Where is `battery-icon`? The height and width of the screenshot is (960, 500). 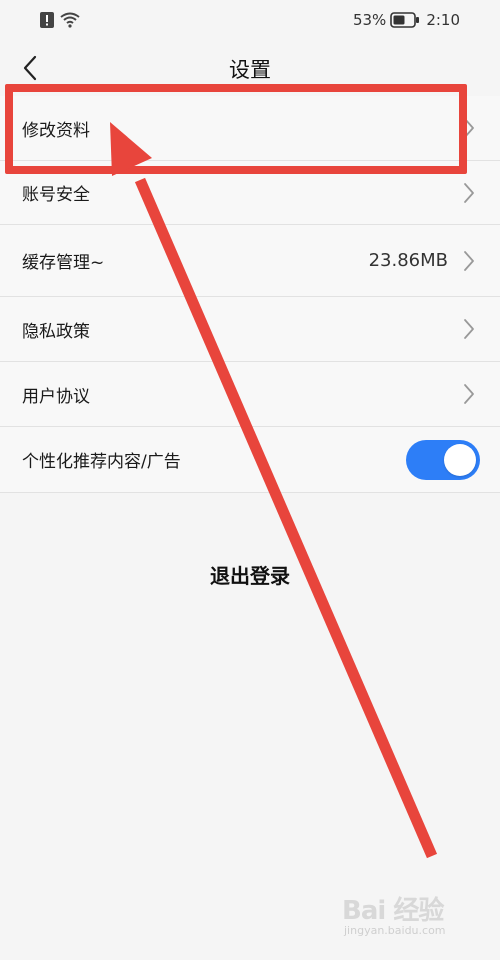
battery-icon is located at coordinates (405, 20).